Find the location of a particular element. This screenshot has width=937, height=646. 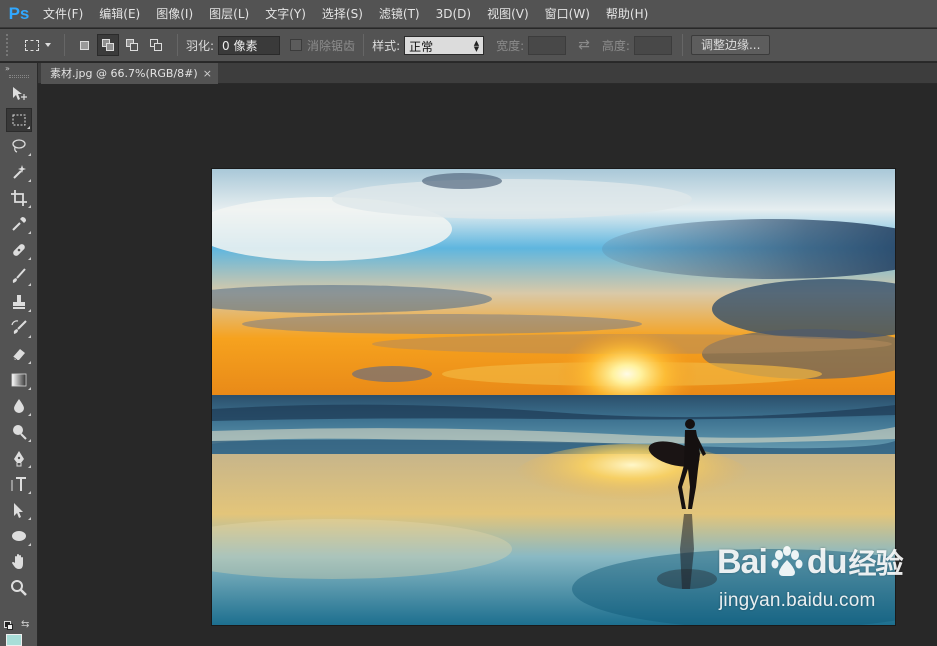

width-label: 宽度: is located at coordinates (510, 45).